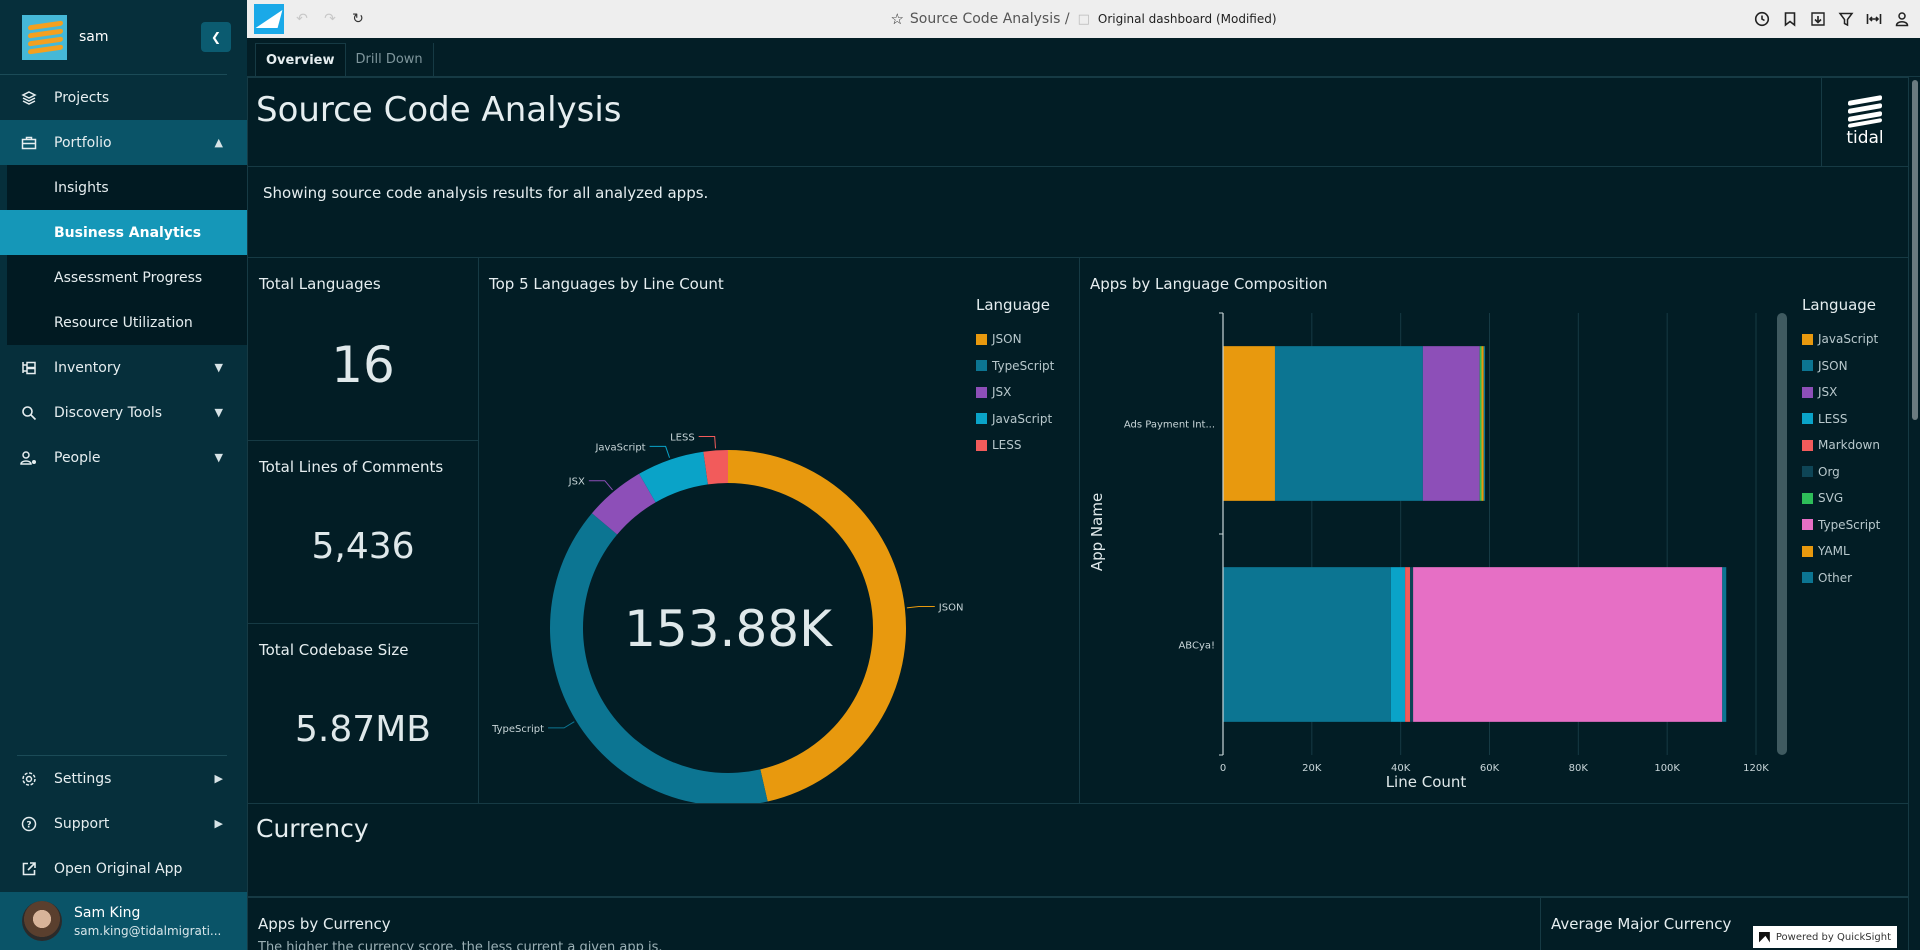 The width and height of the screenshot is (1920, 950). What do you see at coordinates (1914, 513) in the screenshot?
I see `dashboard-scrollbar` at bounding box center [1914, 513].